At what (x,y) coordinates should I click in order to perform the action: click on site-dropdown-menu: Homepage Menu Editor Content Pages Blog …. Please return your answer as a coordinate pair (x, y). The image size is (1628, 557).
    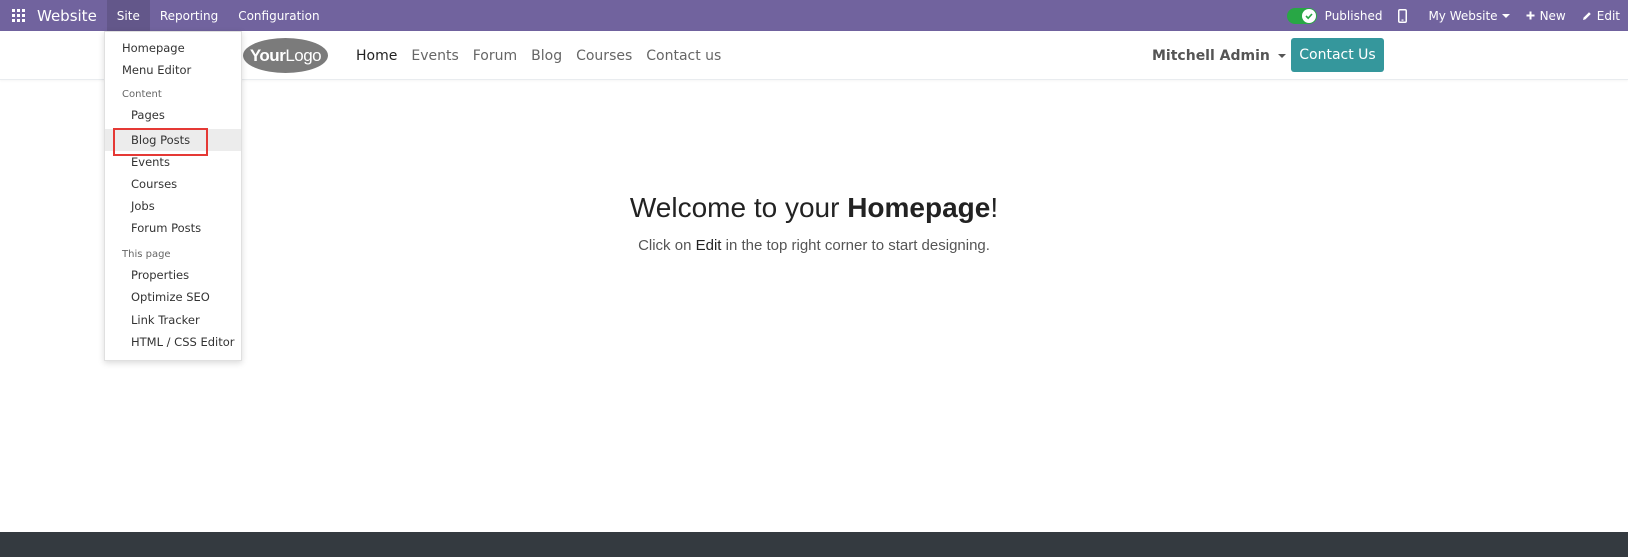
    Looking at the image, I should click on (173, 196).